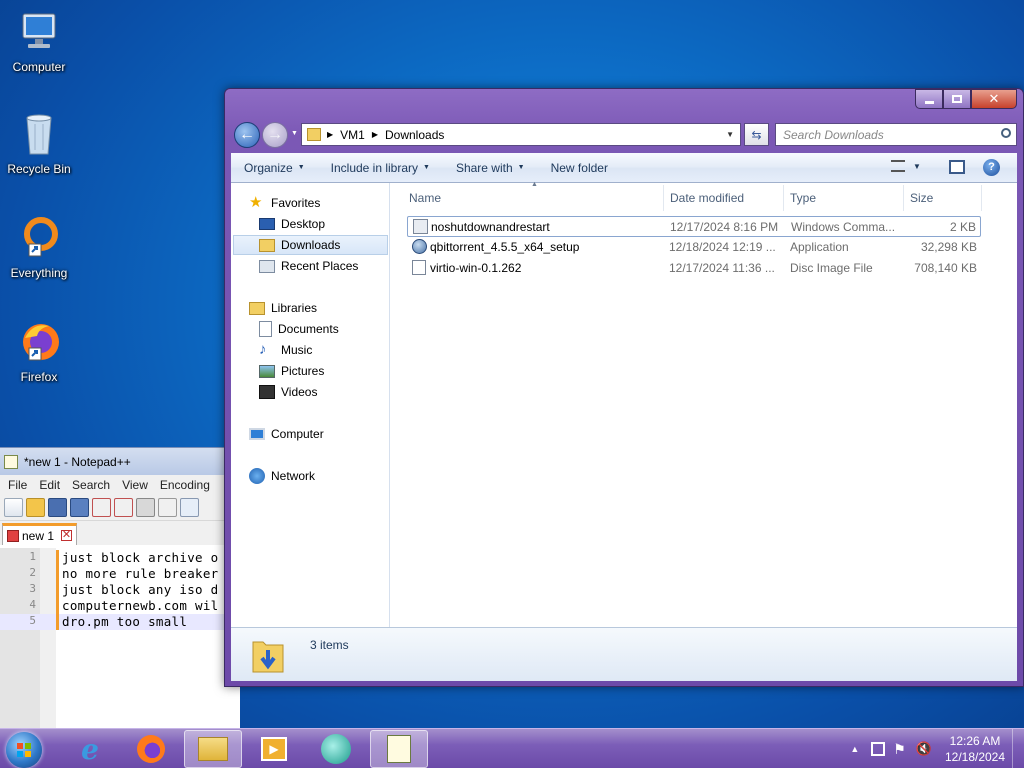  I want to click on media-player-icon: ▶, so click(274, 749).